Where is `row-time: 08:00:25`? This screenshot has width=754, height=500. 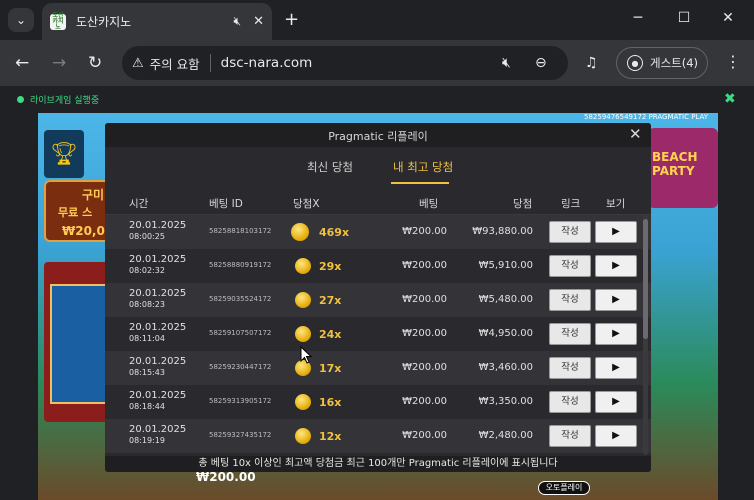 row-time: 08:00:25 is located at coordinates (147, 236).